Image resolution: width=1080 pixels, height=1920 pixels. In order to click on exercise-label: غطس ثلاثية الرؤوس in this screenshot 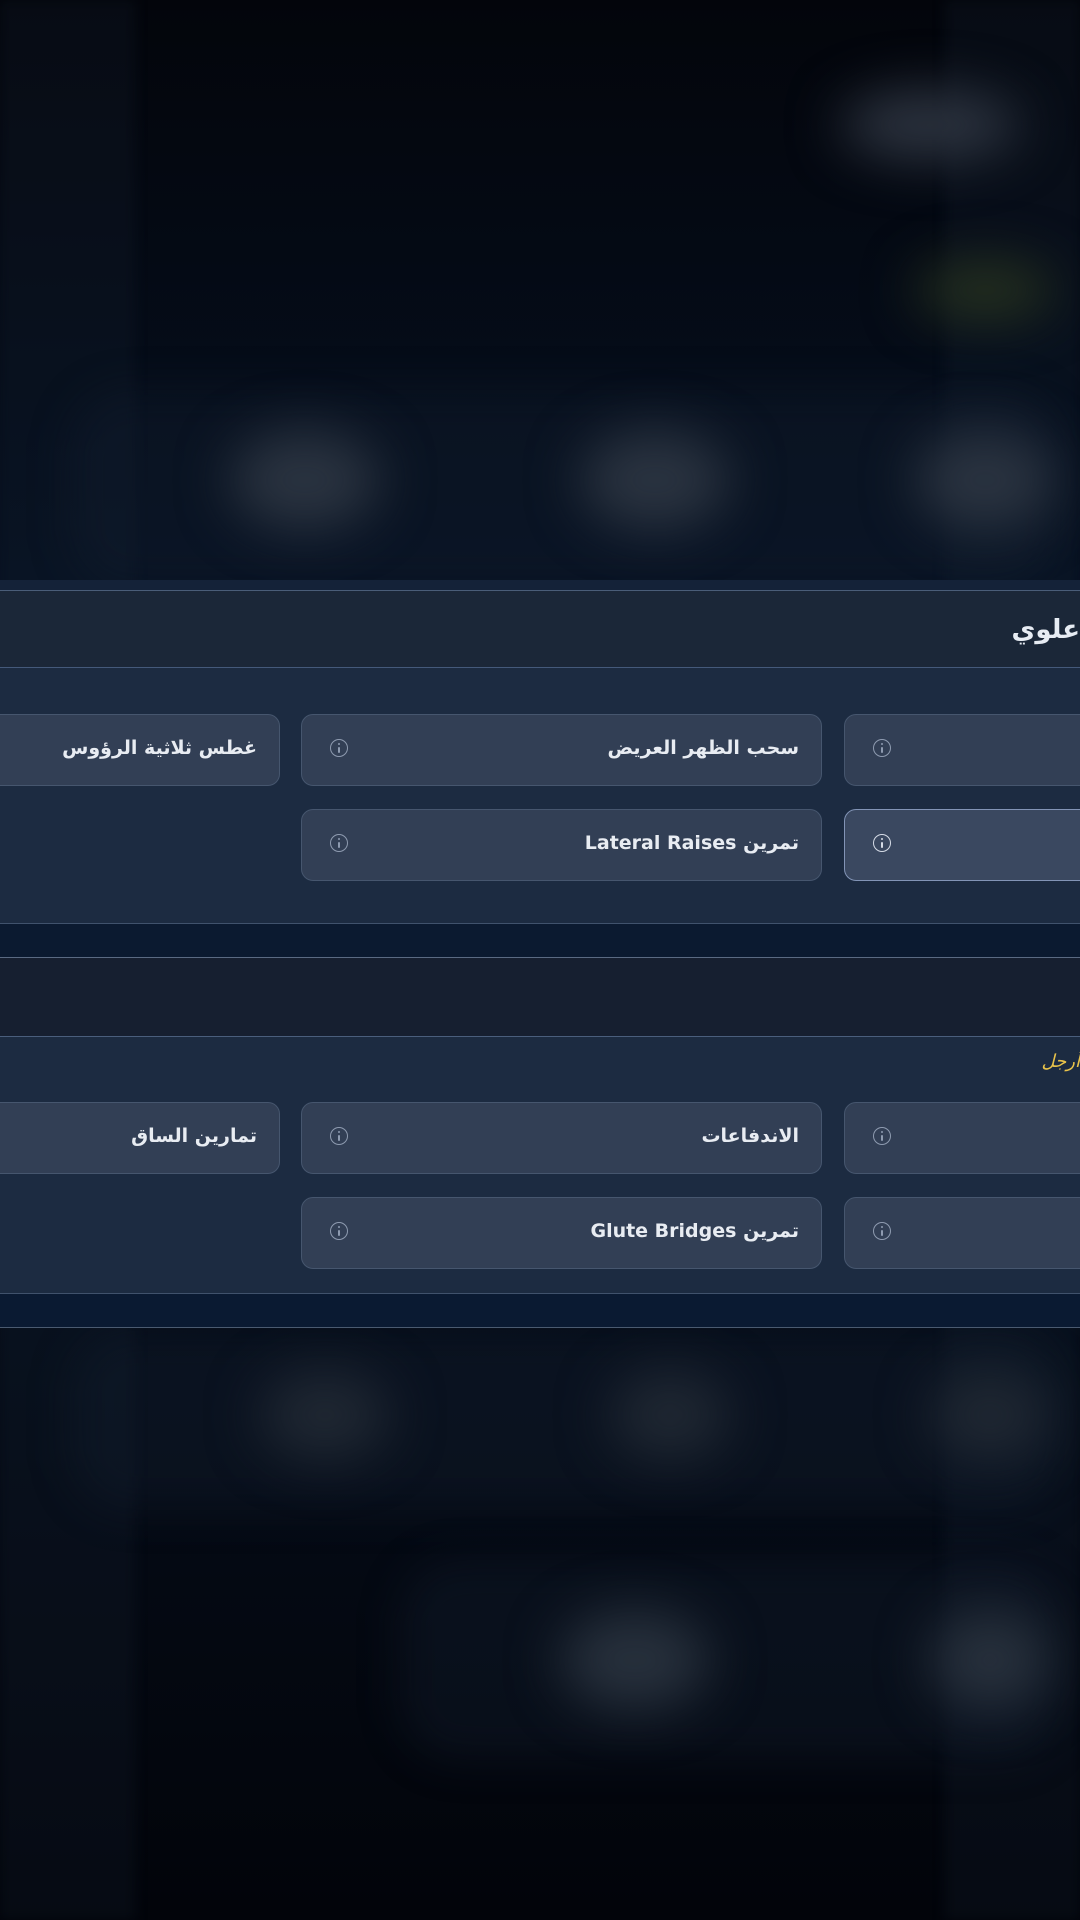, I will do `click(159, 748)`.